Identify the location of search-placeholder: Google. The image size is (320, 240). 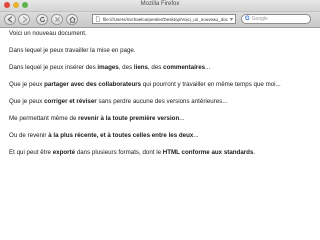
(260, 19).